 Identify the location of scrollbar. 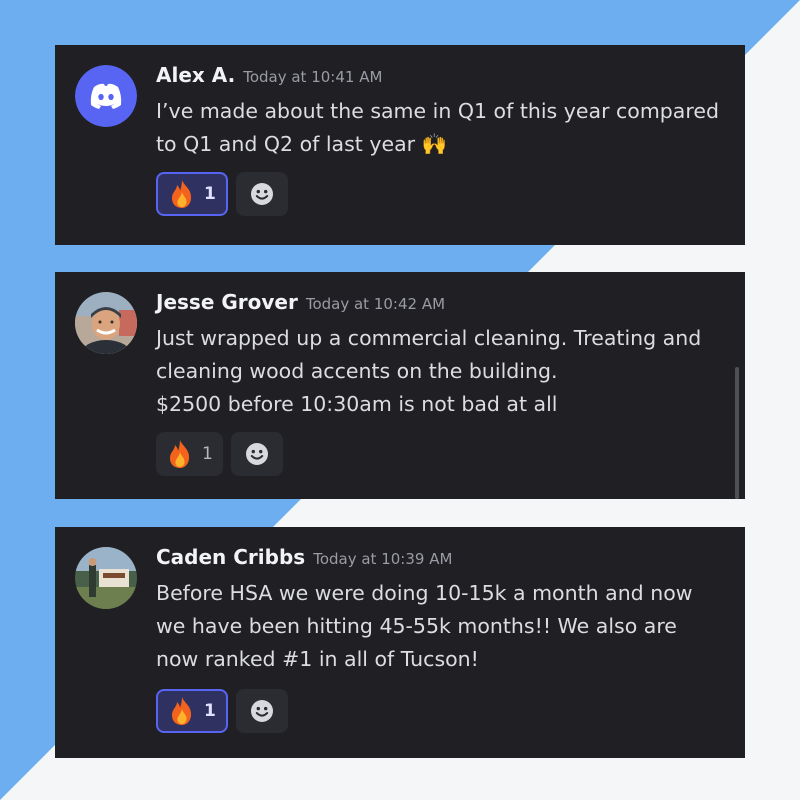
(737, 433).